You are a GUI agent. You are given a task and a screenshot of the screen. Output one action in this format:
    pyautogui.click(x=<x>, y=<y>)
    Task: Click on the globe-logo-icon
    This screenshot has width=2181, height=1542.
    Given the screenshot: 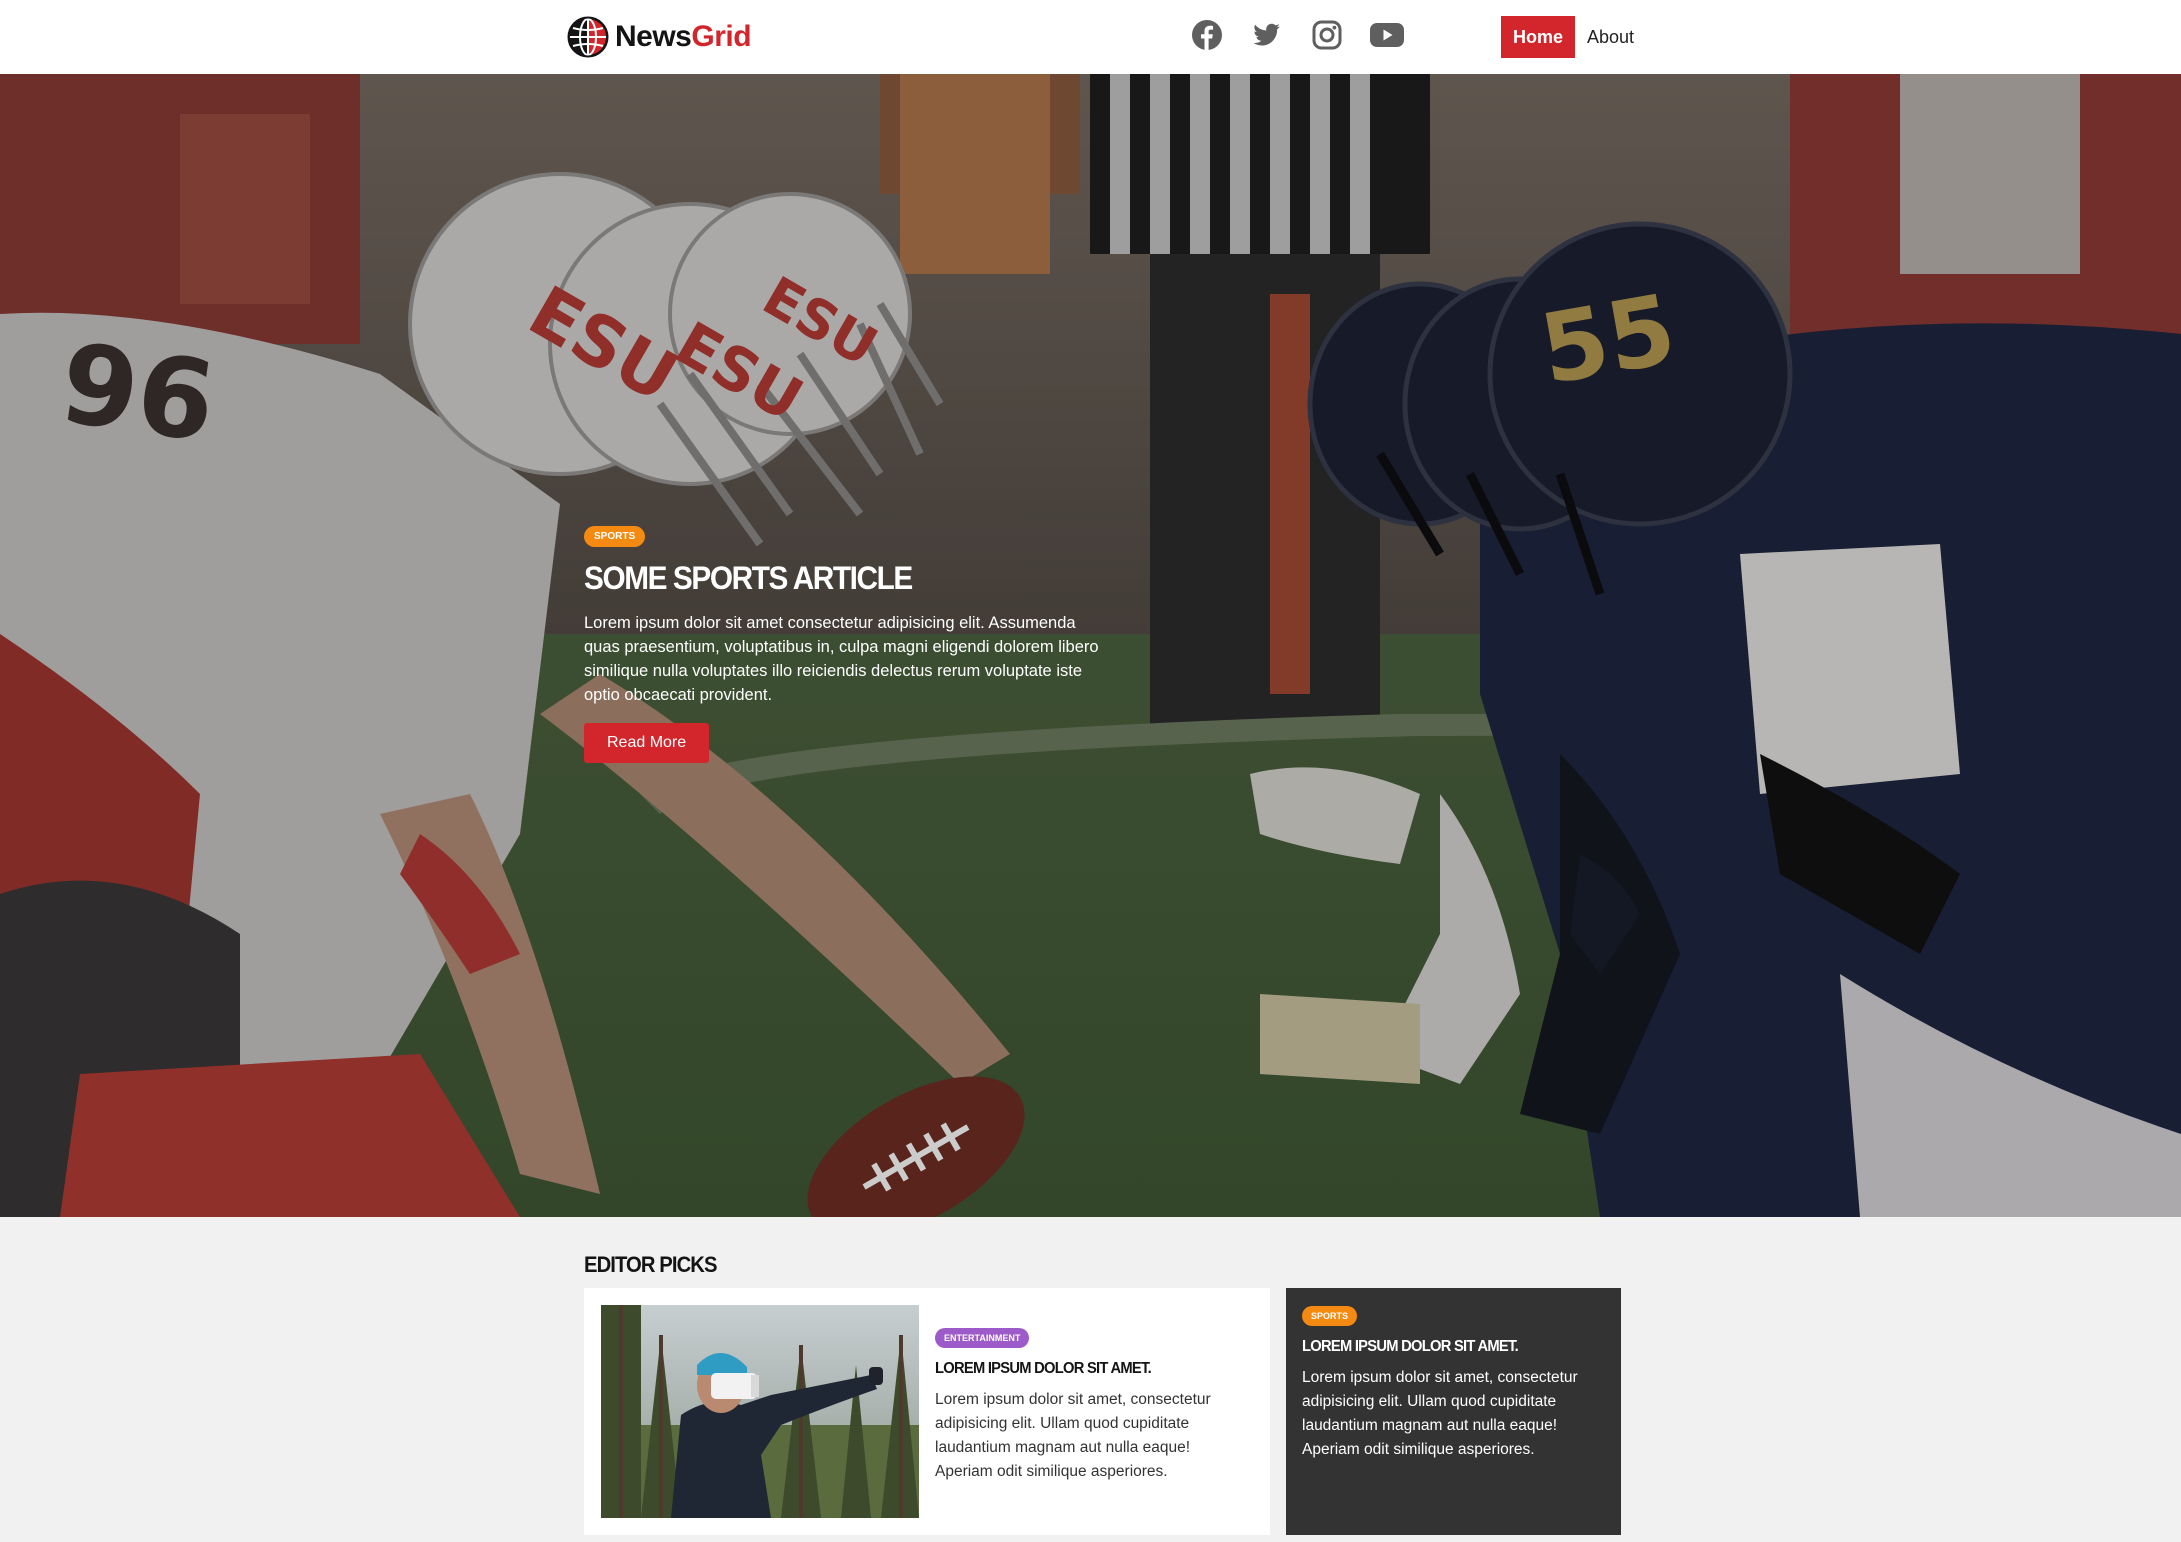 What is the action you would take?
    pyautogui.click(x=588, y=37)
    